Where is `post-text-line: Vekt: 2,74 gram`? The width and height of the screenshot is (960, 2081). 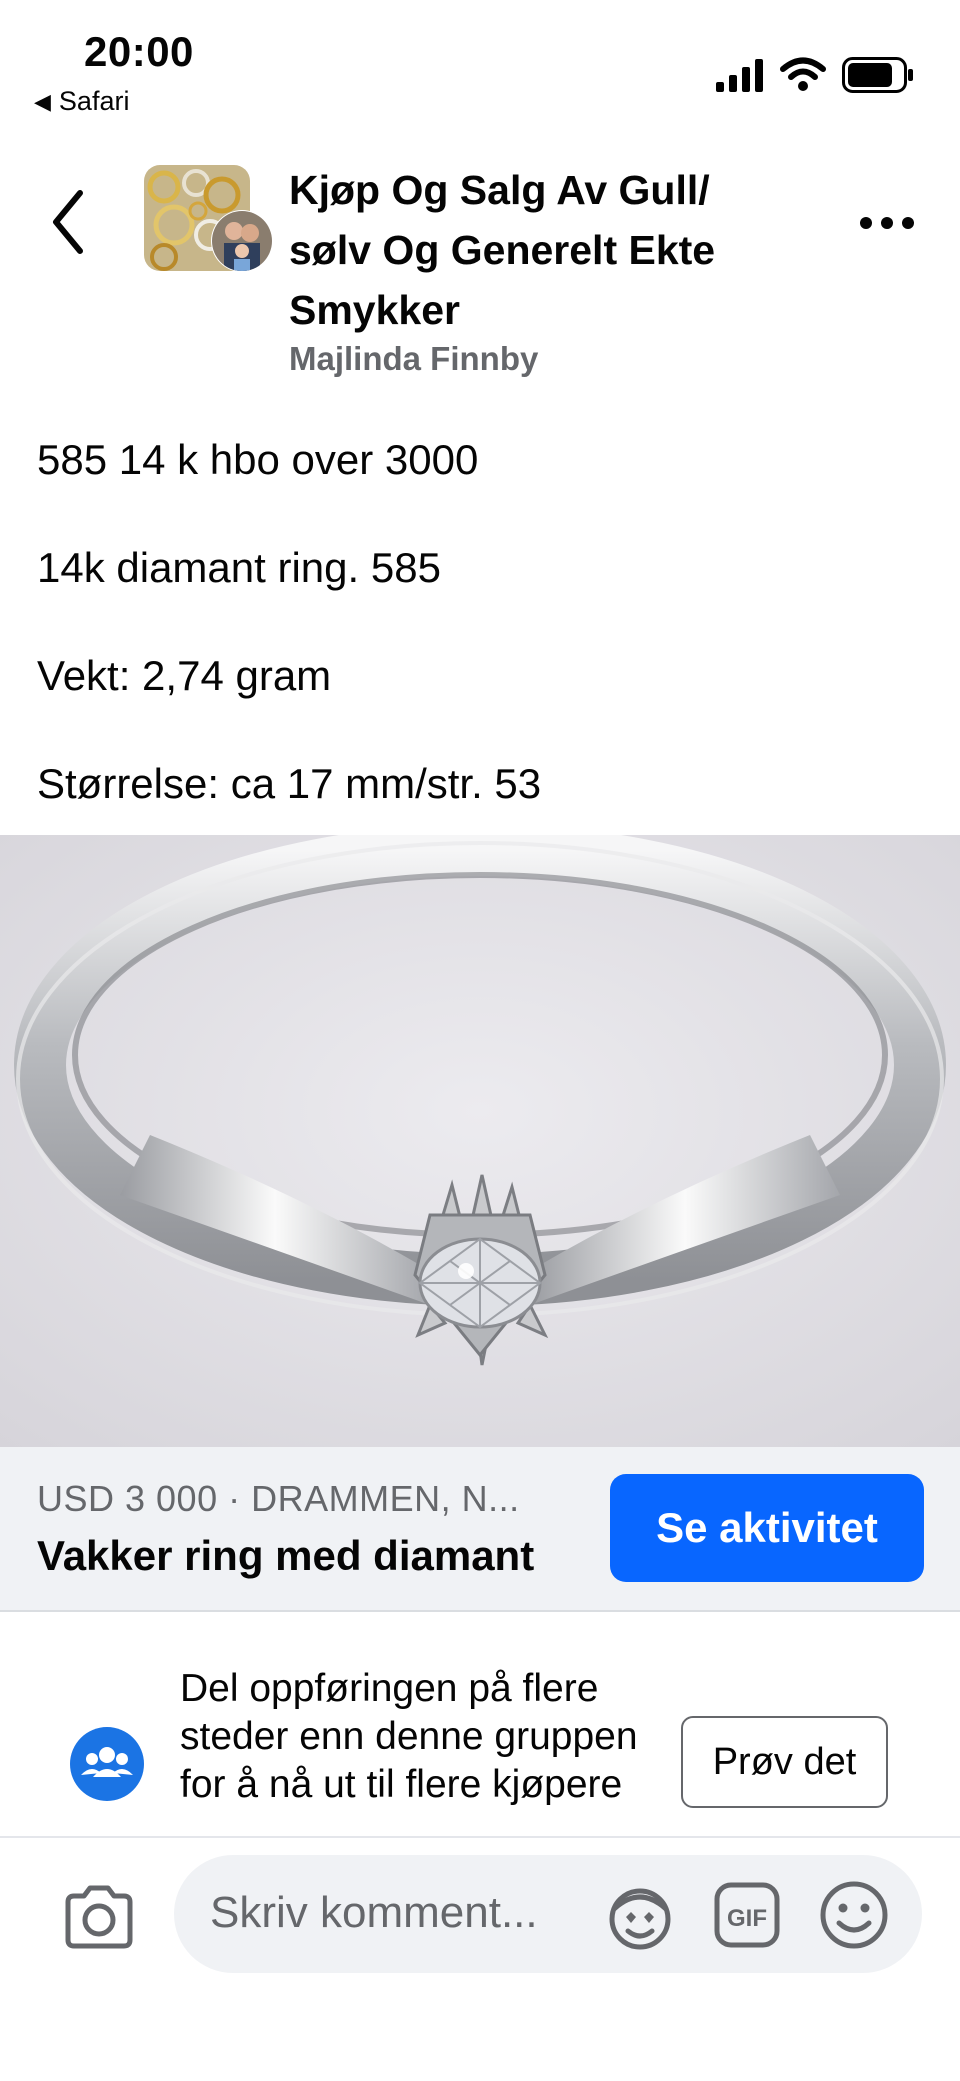
post-text-line: Vekt: 2,74 gram is located at coordinates (184, 675).